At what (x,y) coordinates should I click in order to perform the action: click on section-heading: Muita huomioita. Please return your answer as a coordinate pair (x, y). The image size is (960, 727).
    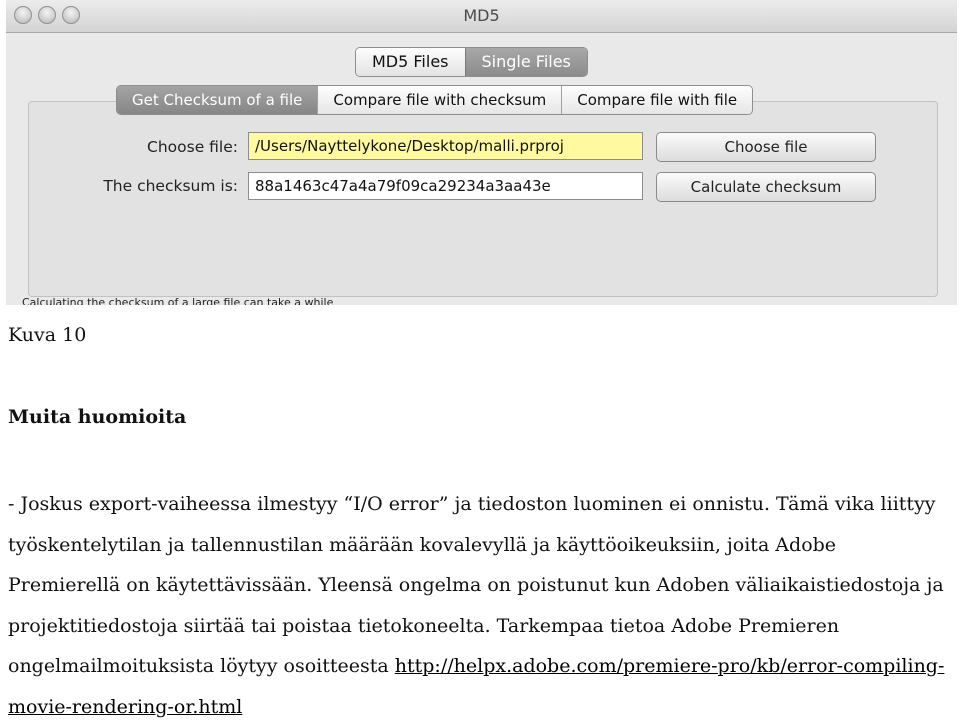
    Looking at the image, I should click on (97, 417).